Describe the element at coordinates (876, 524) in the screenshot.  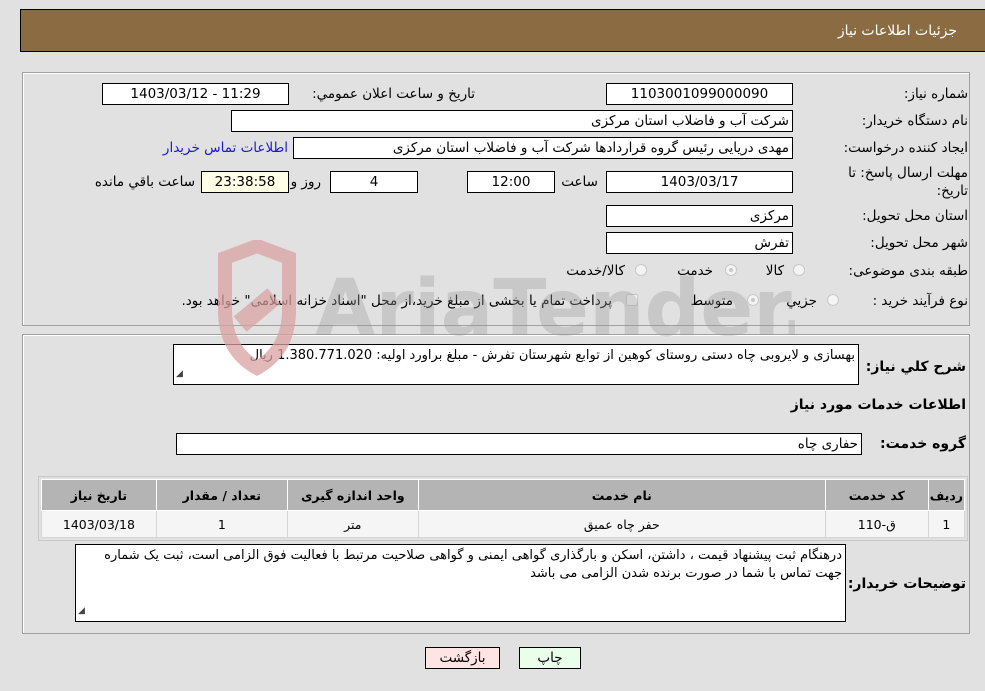
I see `cell-service-code: ق-110` at that location.